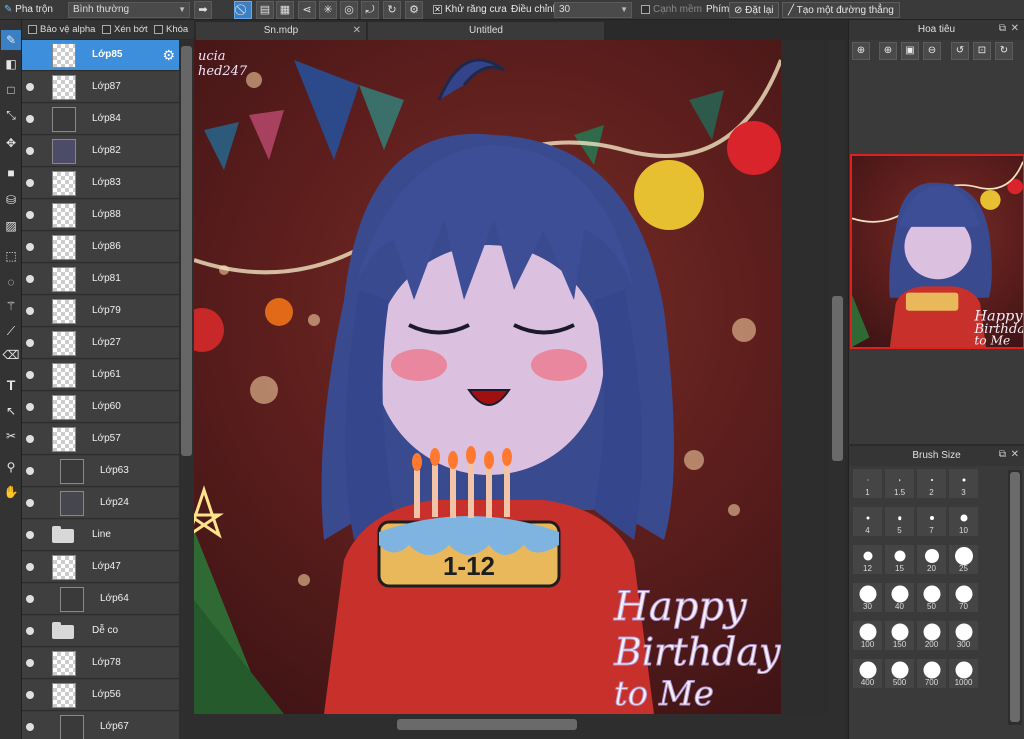 The height and width of the screenshot is (739, 1024). Describe the element at coordinates (11, 226) in the screenshot. I see `gradient-tool-icon: ▨` at that location.